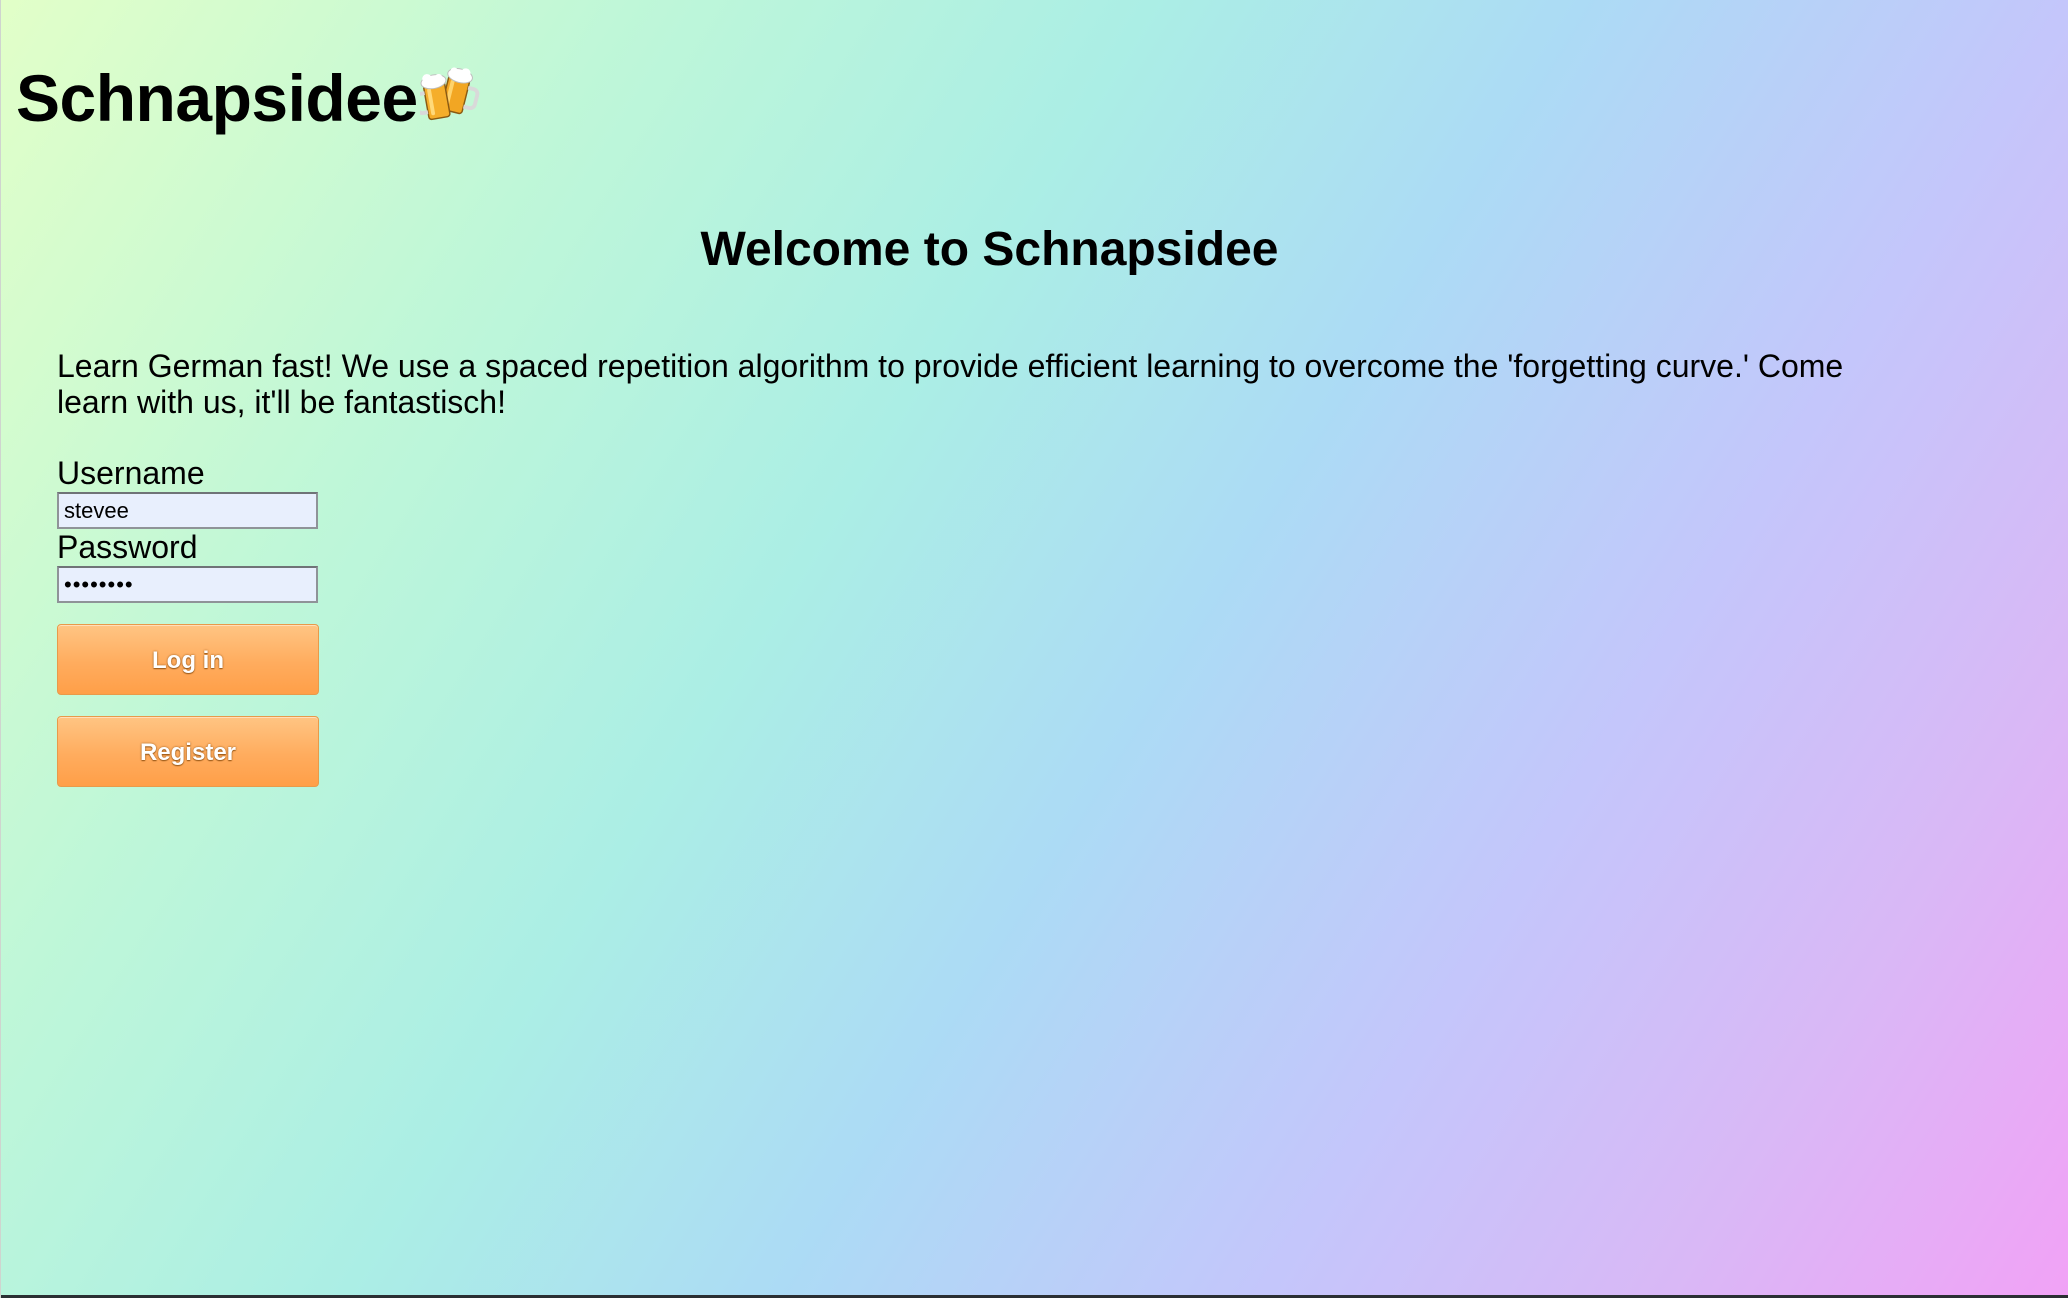  I want to click on password-input, so click(187, 584).